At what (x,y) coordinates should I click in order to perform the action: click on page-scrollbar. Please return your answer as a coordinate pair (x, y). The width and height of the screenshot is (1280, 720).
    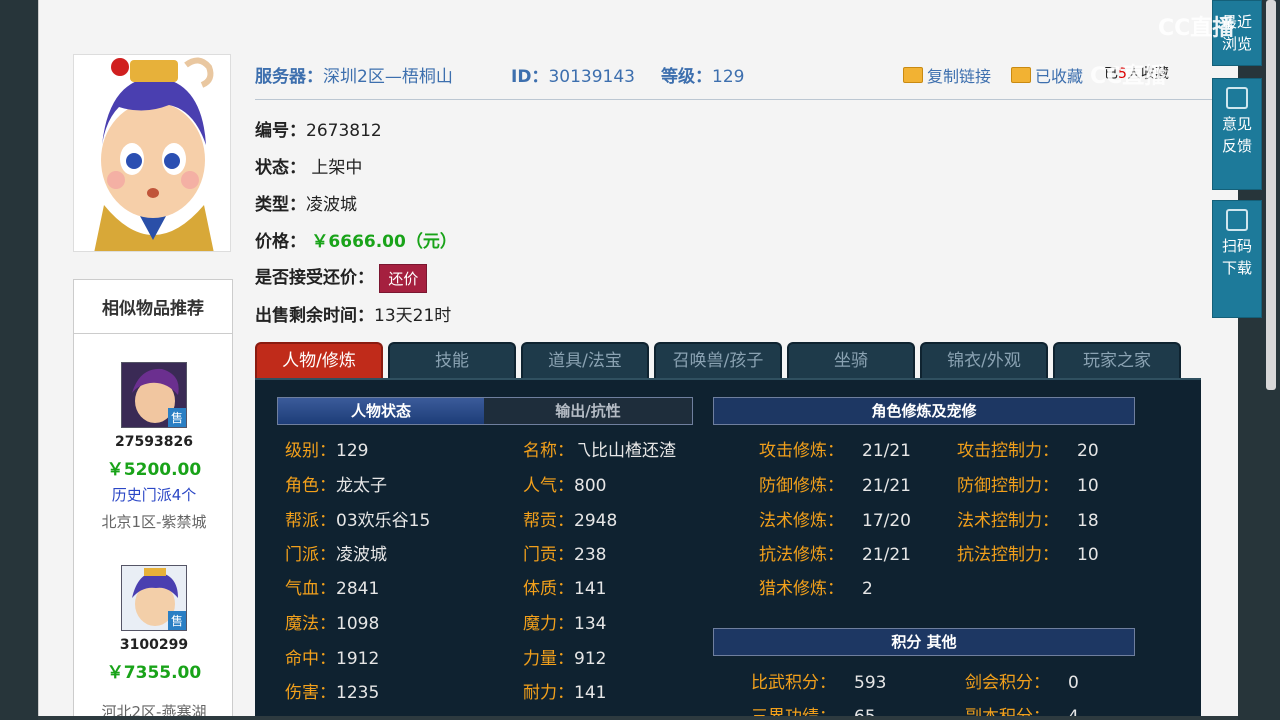
    Looking at the image, I should click on (1271, 195).